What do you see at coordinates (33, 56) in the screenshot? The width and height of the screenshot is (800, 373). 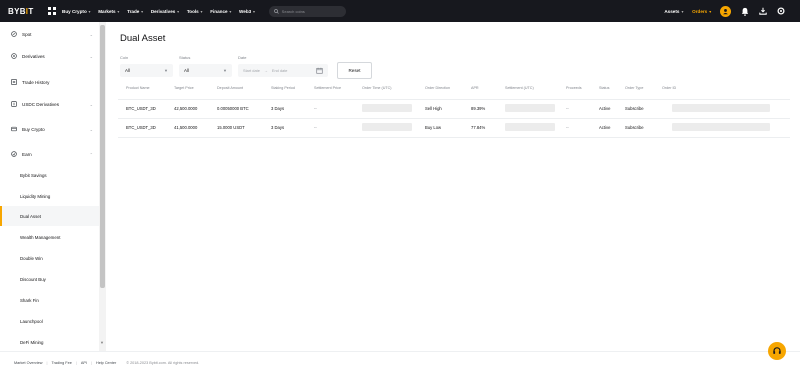 I see `sidebar-item-label: Derivatives` at bounding box center [33, 56].